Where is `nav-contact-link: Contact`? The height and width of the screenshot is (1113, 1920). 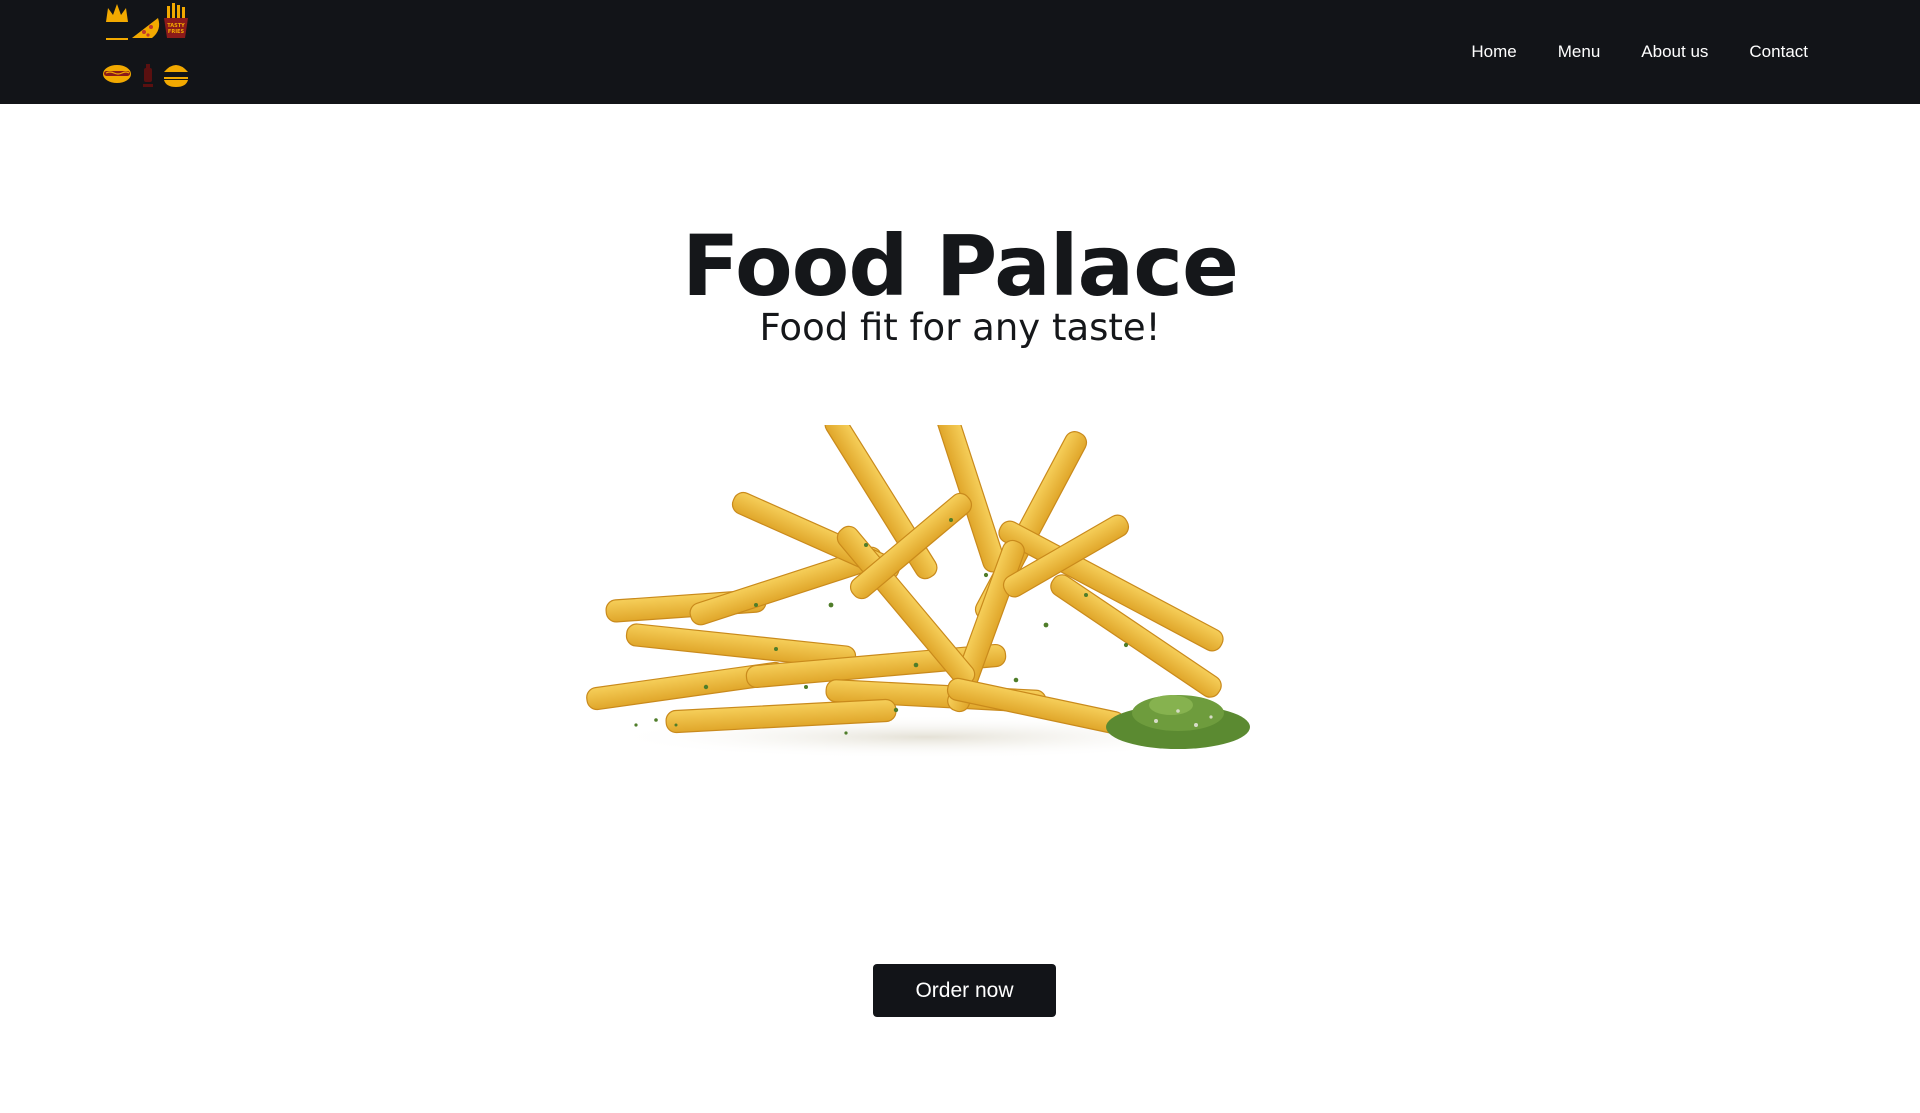
nav-contact-link: Contact is located at coordinates (1778, 52).